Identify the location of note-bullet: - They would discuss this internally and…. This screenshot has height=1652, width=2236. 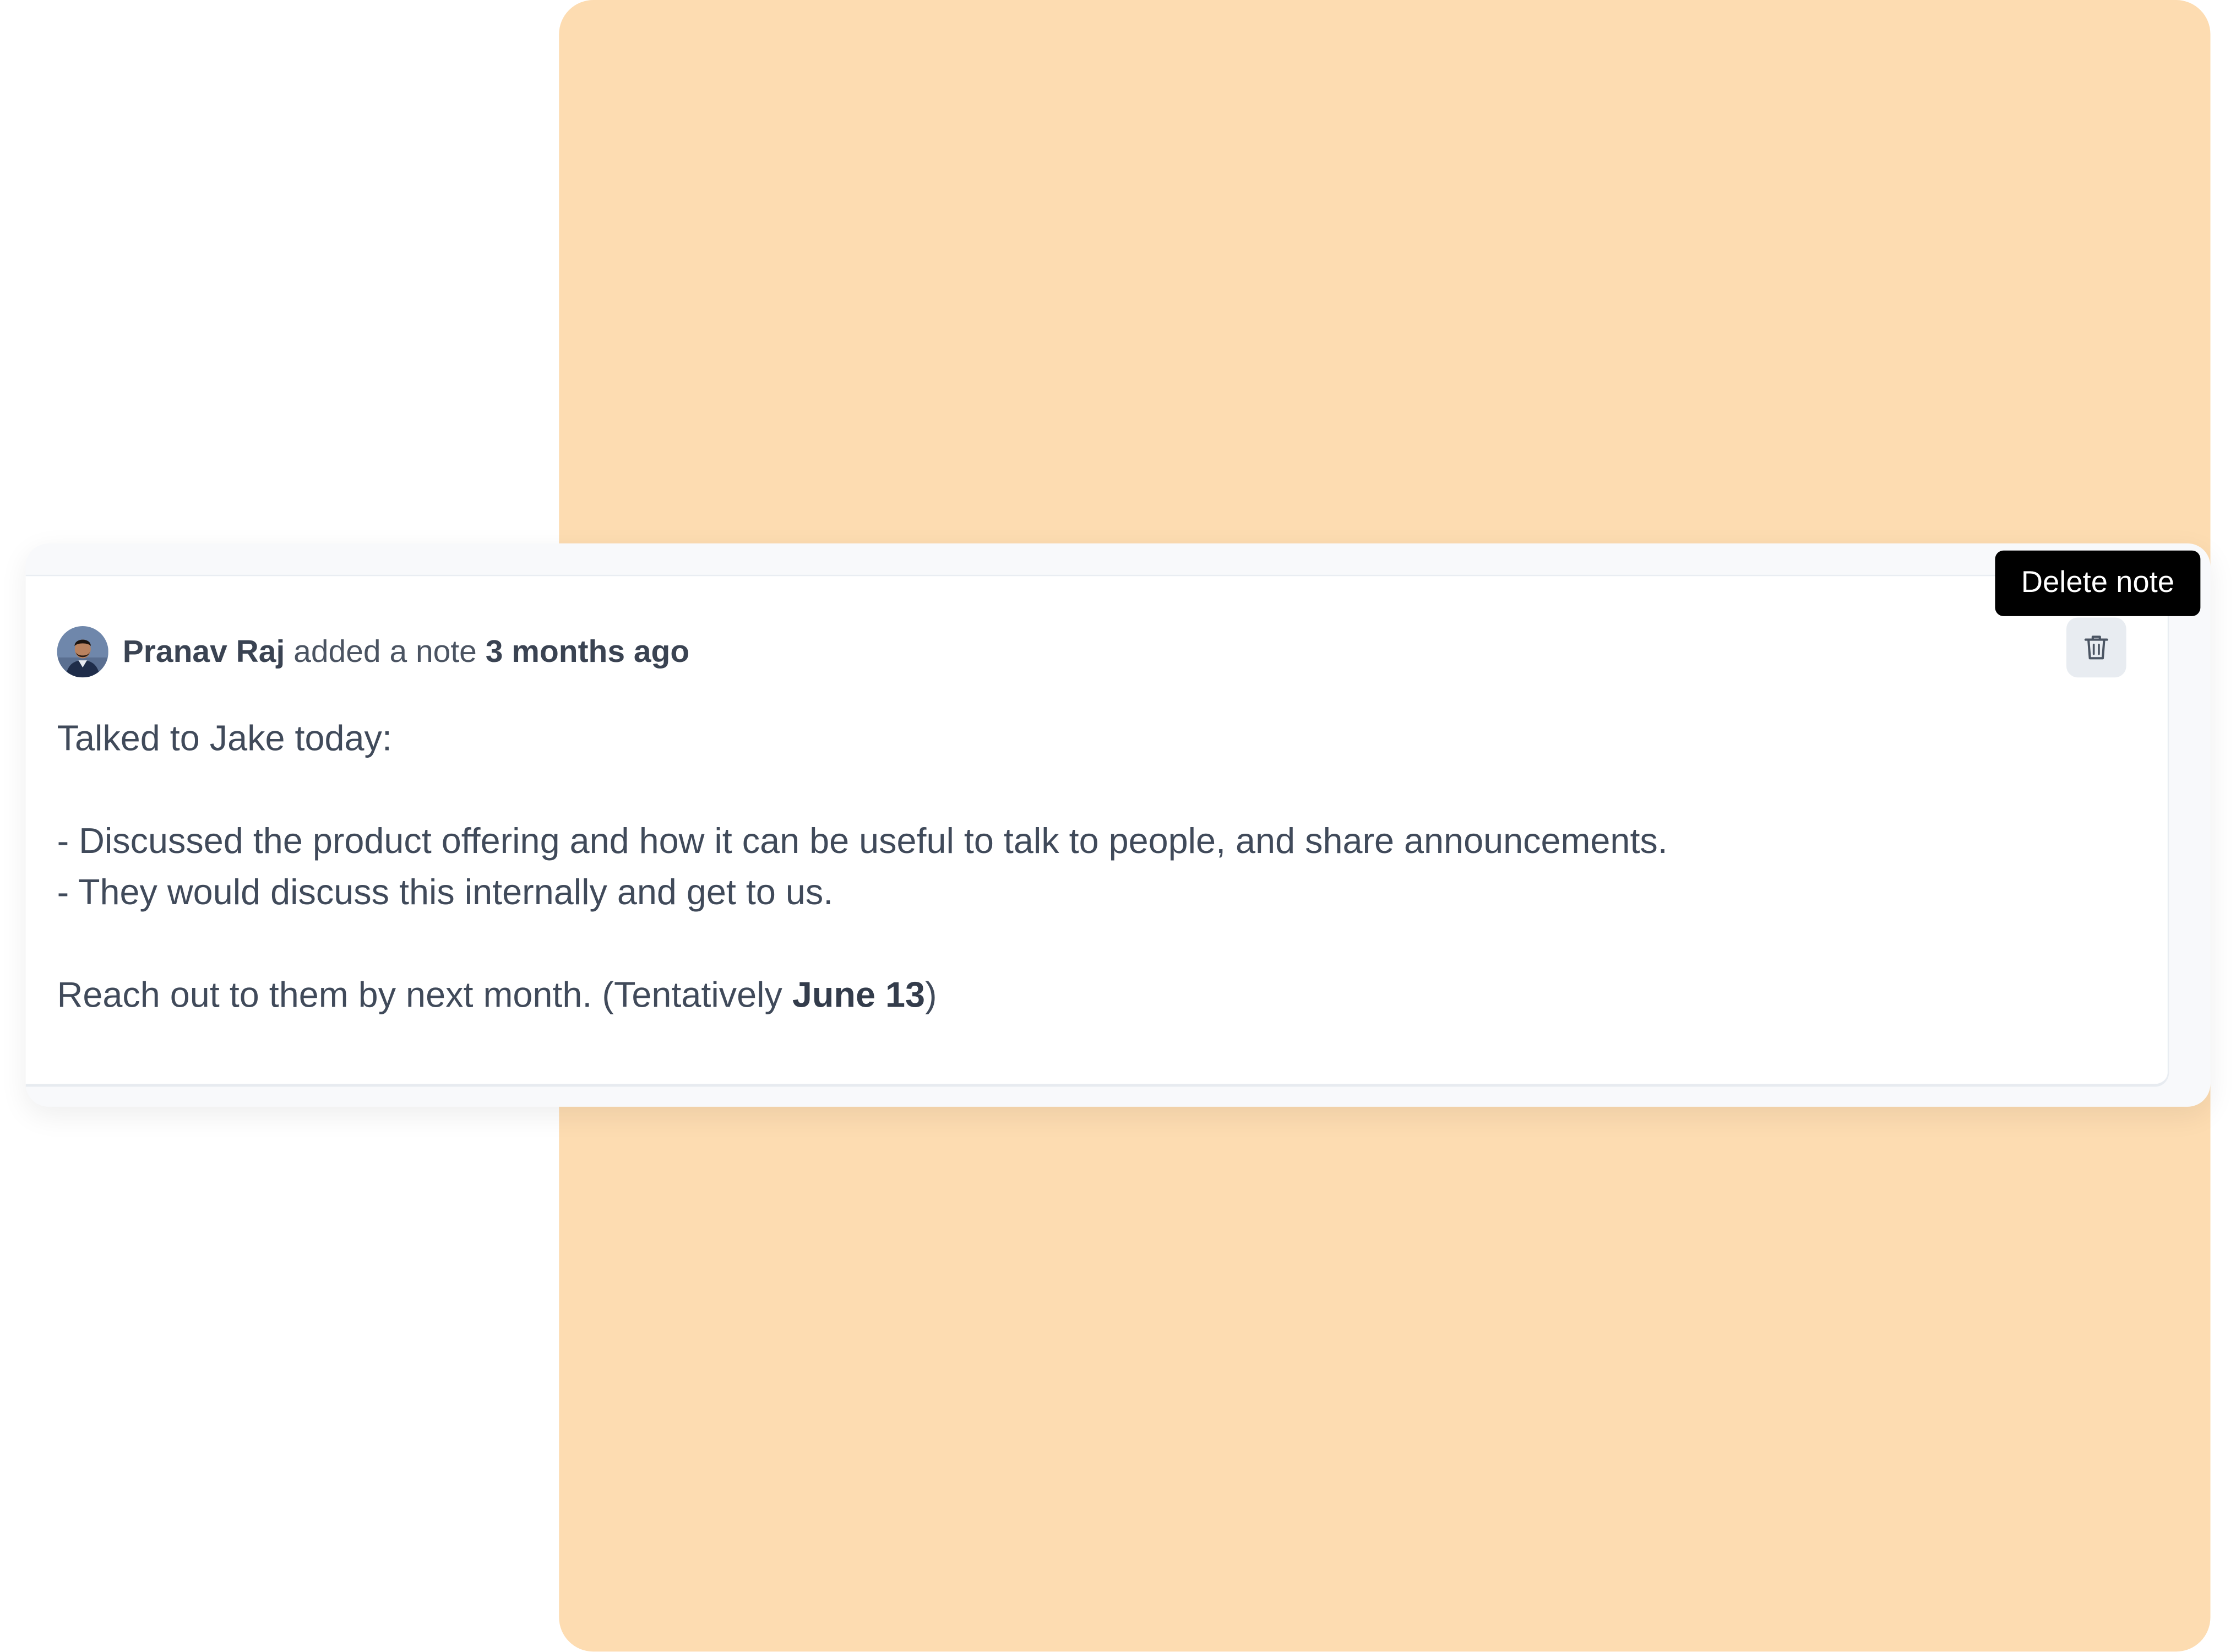
(445, 893).